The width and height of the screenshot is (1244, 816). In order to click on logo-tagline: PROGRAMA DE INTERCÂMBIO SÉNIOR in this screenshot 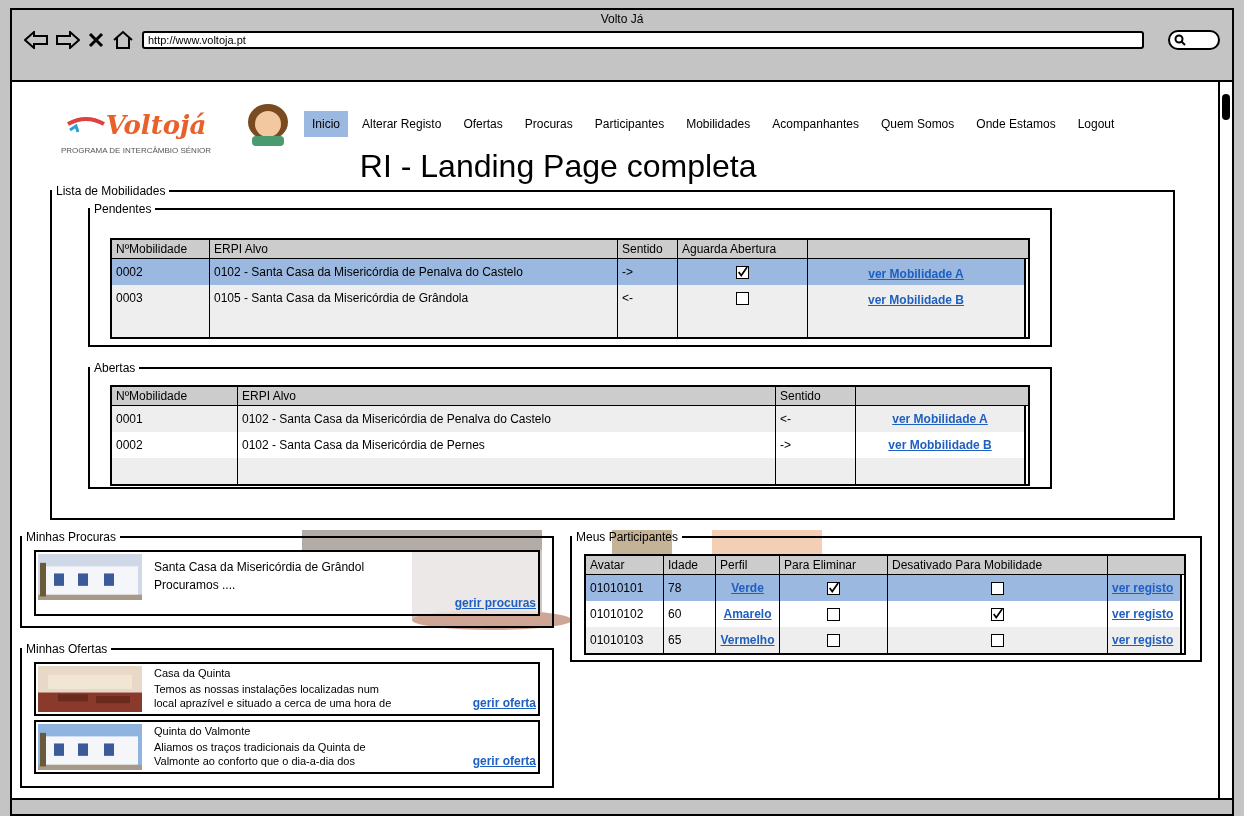, I will do `click(136, 151)`.